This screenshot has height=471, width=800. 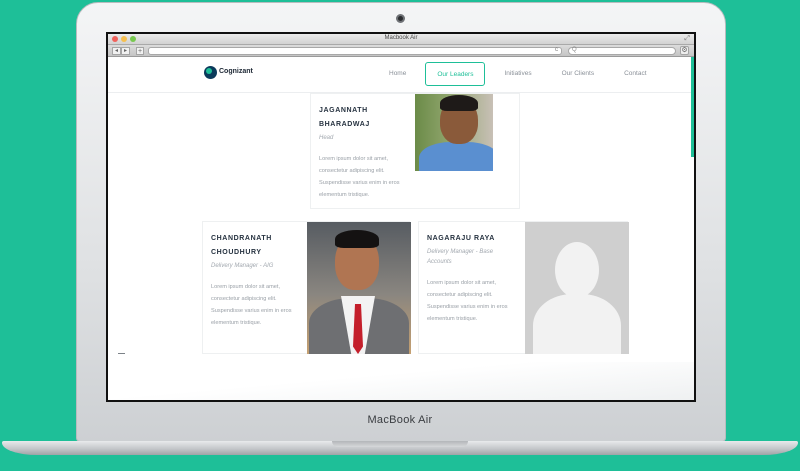 I want to click on laptop-notch, so click(x=400, y=444).